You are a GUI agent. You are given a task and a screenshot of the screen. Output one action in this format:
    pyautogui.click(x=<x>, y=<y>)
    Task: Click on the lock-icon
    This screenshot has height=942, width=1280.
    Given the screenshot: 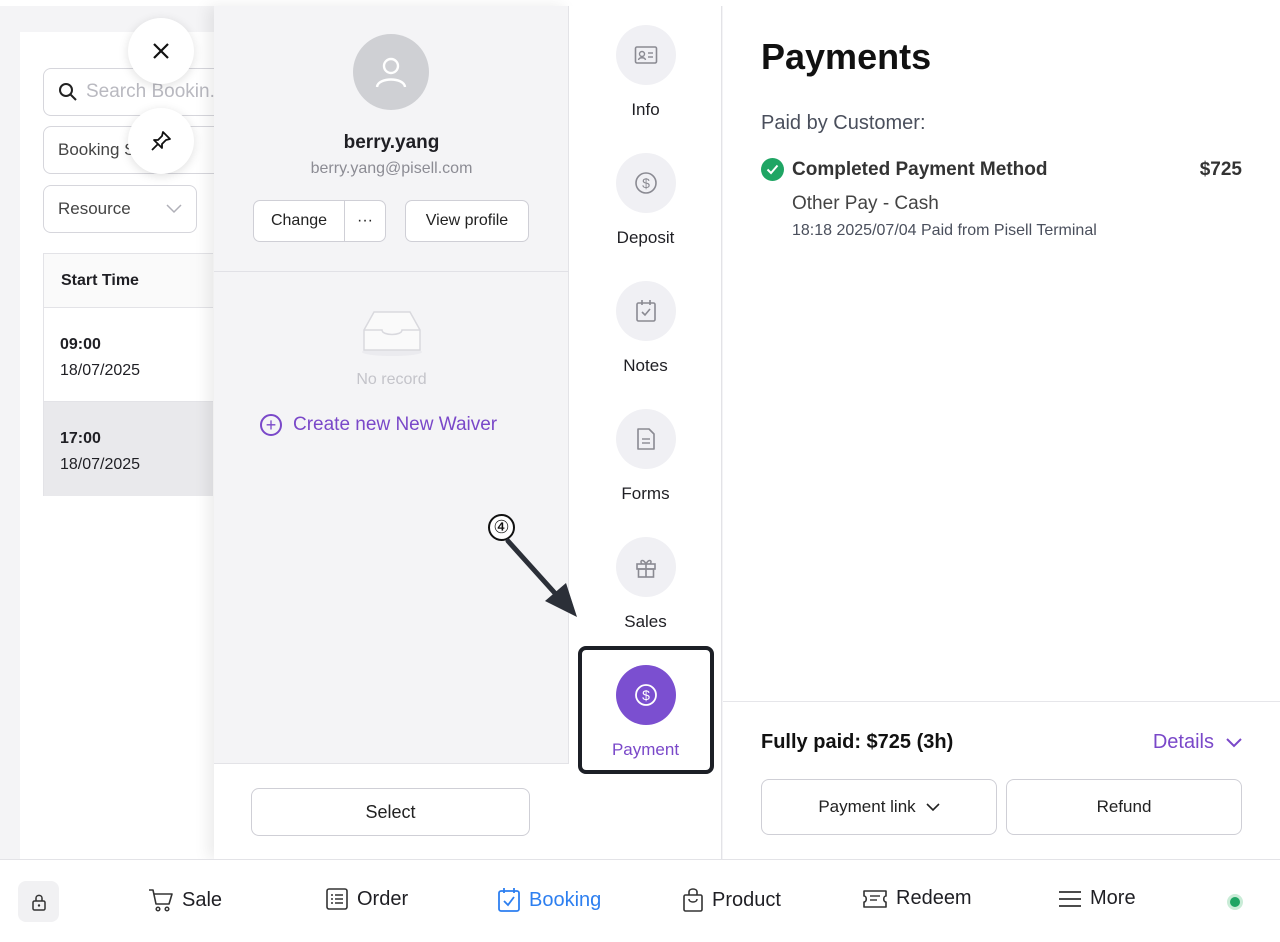 What is the action you would take?
    pyautogui.click(x=38, y=902)
    